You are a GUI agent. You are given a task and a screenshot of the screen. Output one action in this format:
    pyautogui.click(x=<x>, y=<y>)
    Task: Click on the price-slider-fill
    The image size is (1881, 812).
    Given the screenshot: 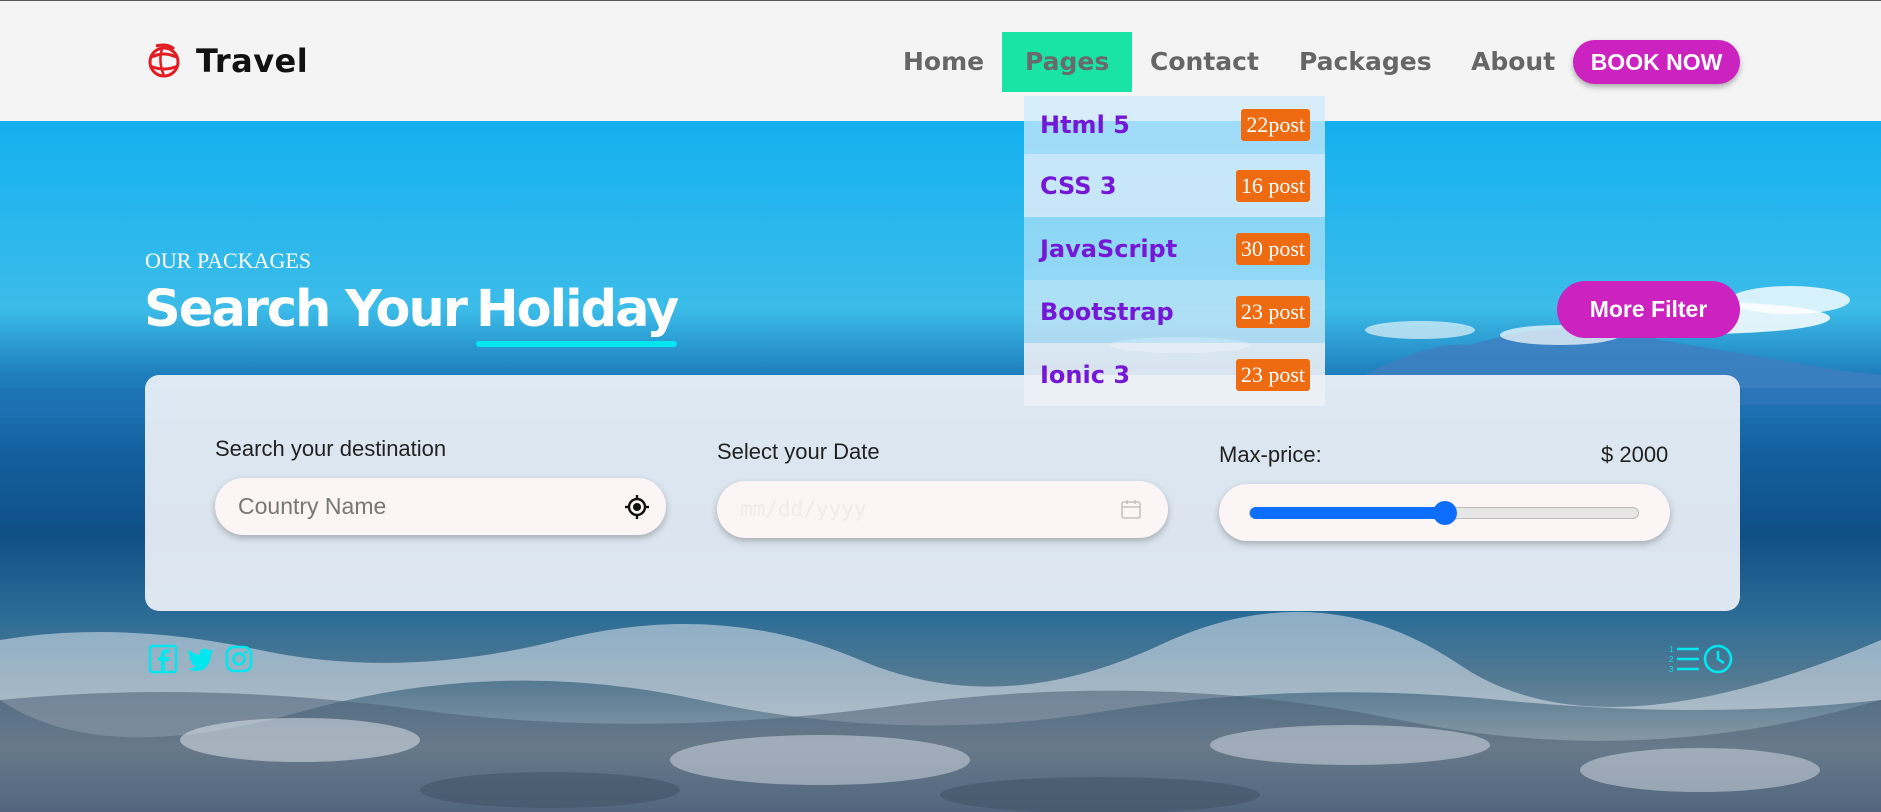 What is the action you would take?
    pyautogui.click(x=1347, y=513)
    